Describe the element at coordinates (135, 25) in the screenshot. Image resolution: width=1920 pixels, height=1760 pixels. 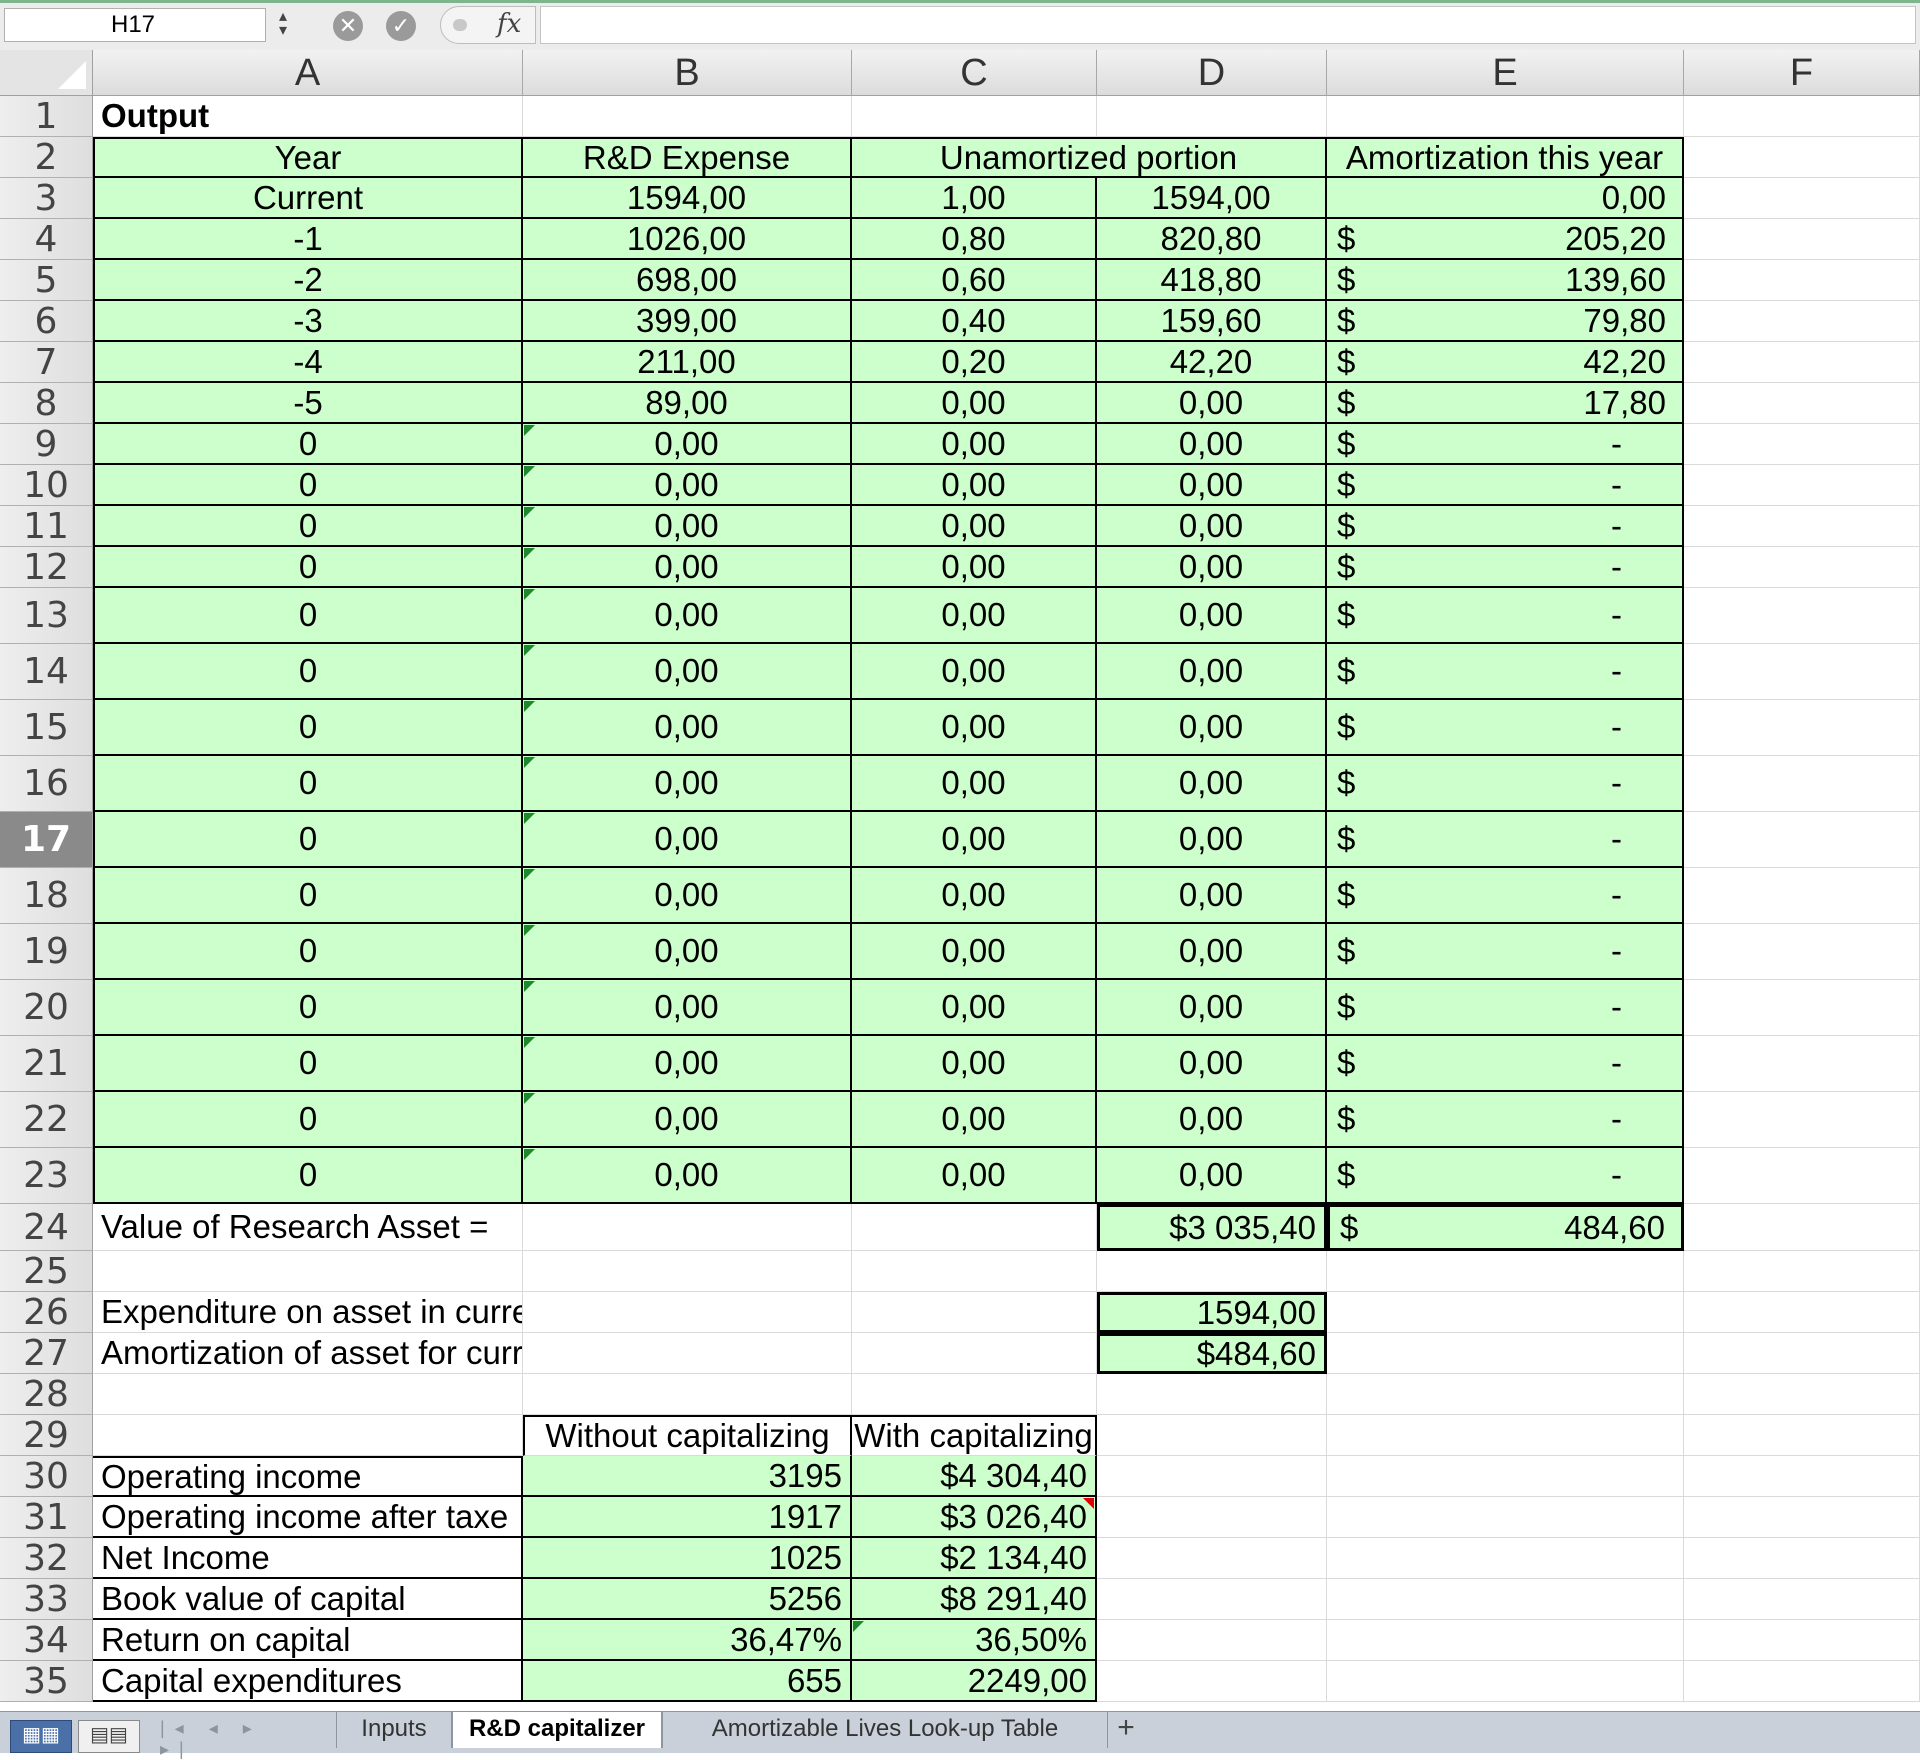
I see `name-box: H17` at that location.